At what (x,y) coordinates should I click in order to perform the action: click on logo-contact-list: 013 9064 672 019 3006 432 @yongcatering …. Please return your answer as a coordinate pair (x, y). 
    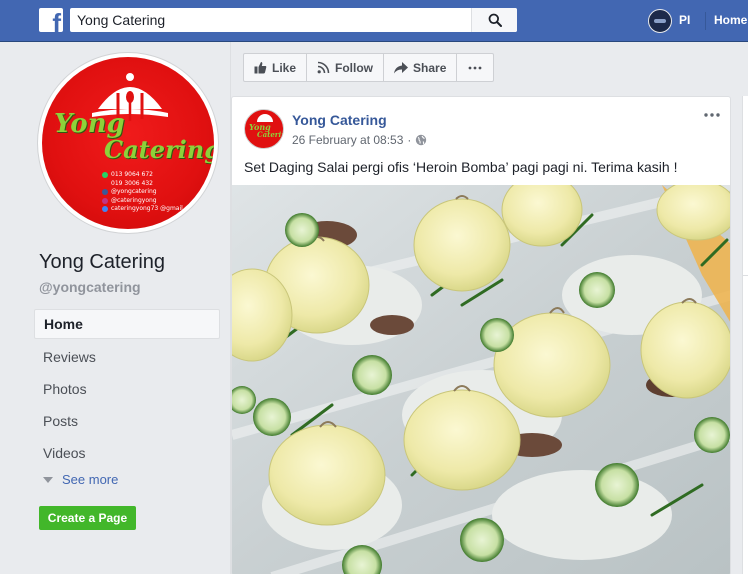
    Looking at the image, I should click on (150, 192).